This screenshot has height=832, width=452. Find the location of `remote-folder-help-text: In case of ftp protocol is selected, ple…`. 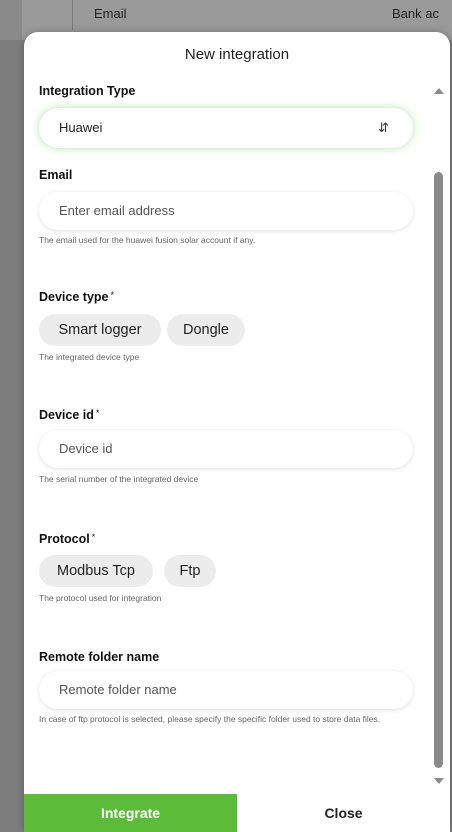

remote-folder-help-text: In case of ftp protocol is selected, ple… is located at coordinates (210, 719).